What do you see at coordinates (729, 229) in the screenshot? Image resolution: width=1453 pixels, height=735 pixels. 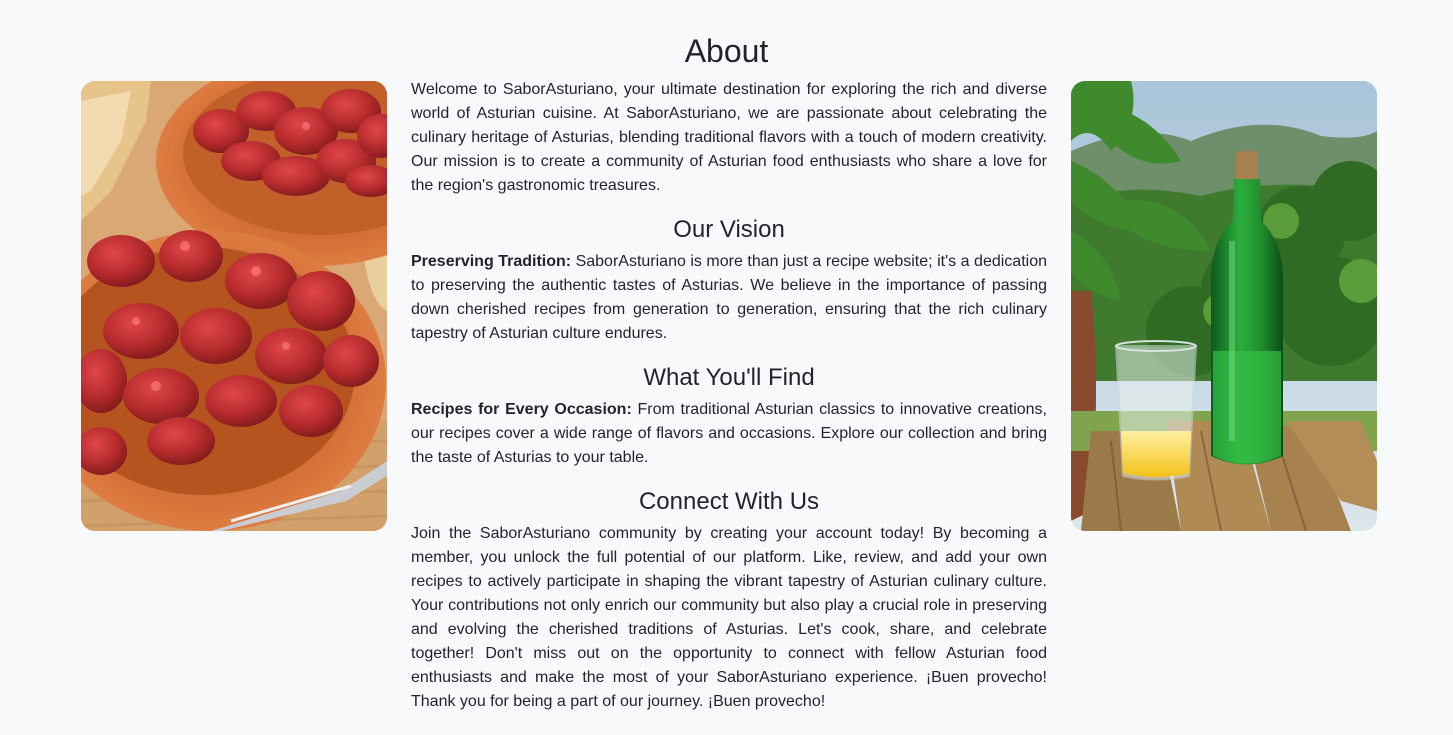 I see `vision-heading: Our Vision` at bounding box center [729, 229].